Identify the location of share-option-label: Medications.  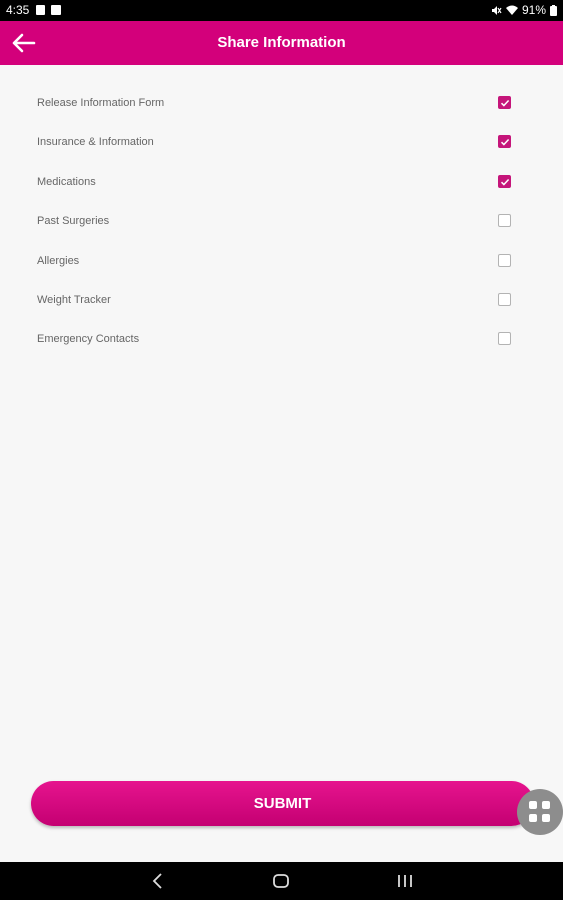
(66, 181).